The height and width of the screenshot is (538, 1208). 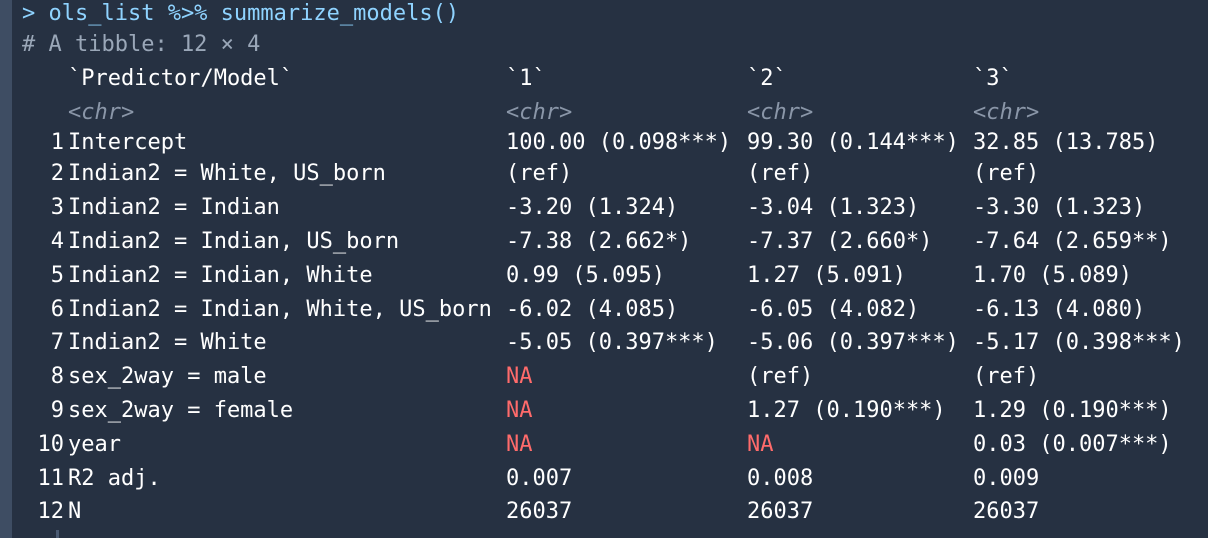 What do you see at coordinates (599, 241) in the screenshot?
I see `model-1-cell: -7.38 (2.662*)` at bounding box center [599, 241].